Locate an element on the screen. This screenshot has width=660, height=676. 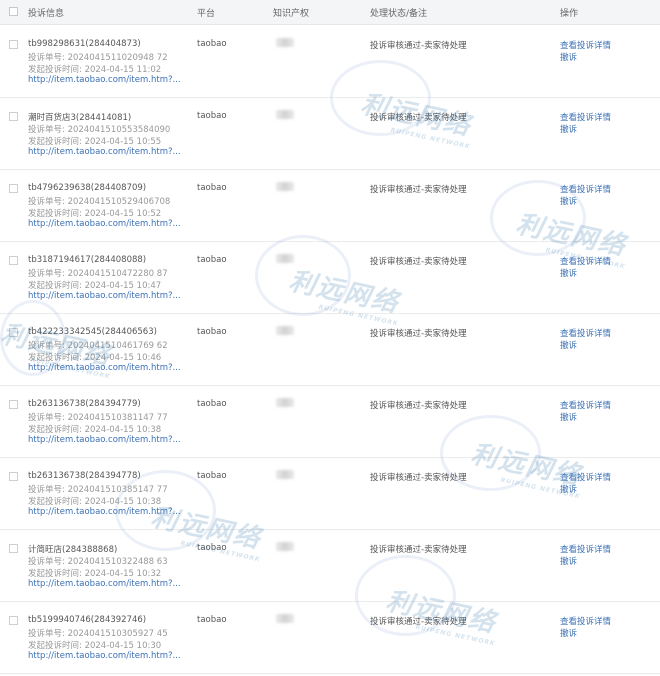
header-action: 操作 is located at coordinates (569, 14).